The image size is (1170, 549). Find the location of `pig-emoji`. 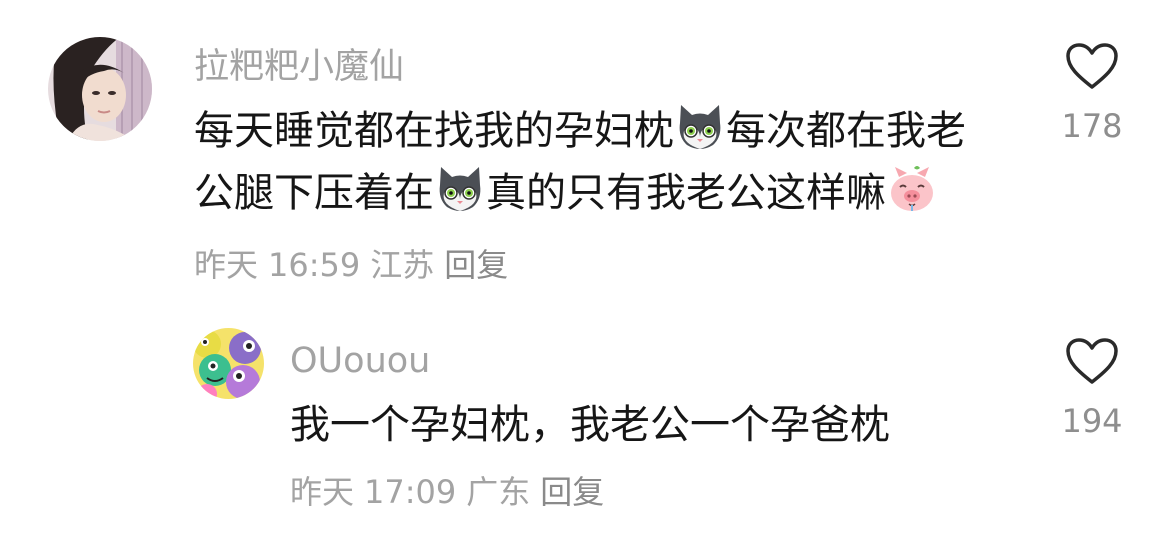

pig-emoji is located at coordinates (912, 190).